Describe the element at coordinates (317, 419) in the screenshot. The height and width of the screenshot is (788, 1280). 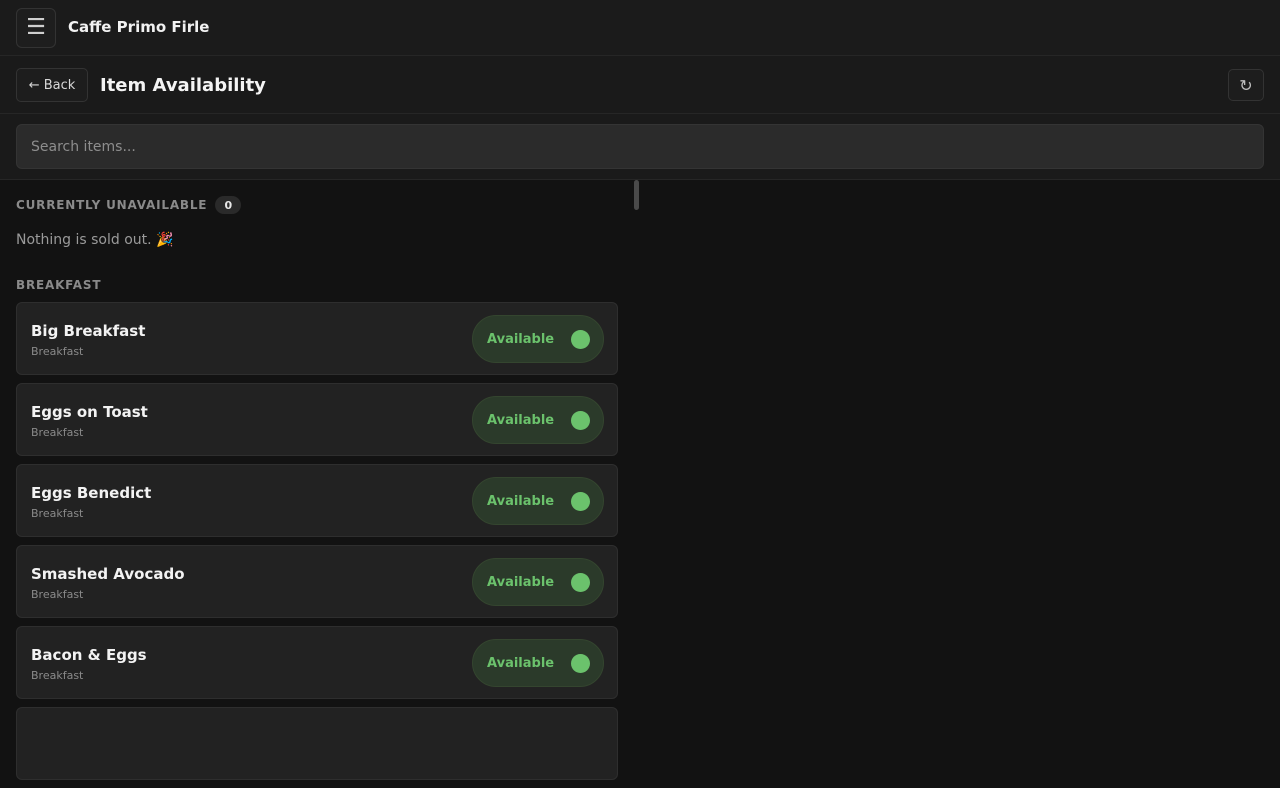
I see `item-card: Eggs on Toast Breakfast Available` at that location.